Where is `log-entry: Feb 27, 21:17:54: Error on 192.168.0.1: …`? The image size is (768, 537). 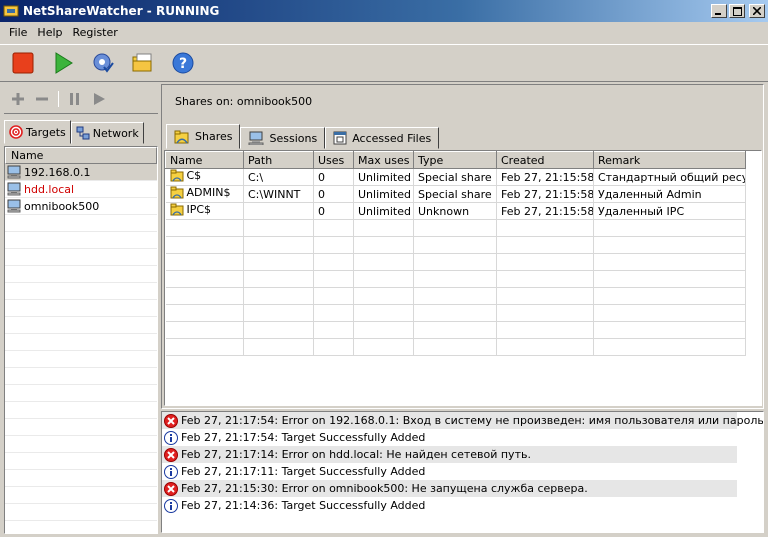
log-entry: Feb 27, 21:17:54: Error on 192.168.0.1: … is located at coordinates (462, 420).